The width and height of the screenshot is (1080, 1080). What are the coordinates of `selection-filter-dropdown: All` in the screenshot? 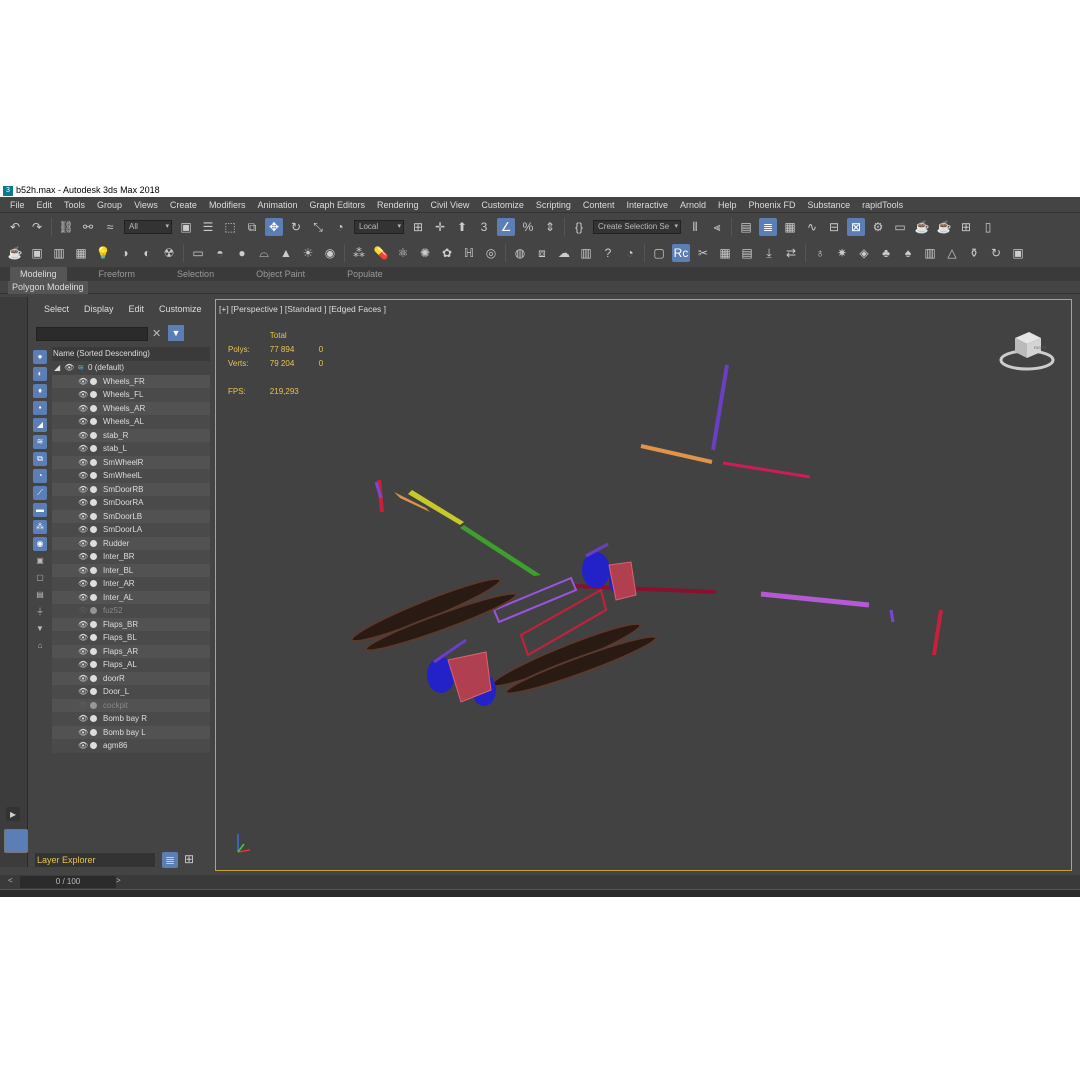 It's located at (148, 227).